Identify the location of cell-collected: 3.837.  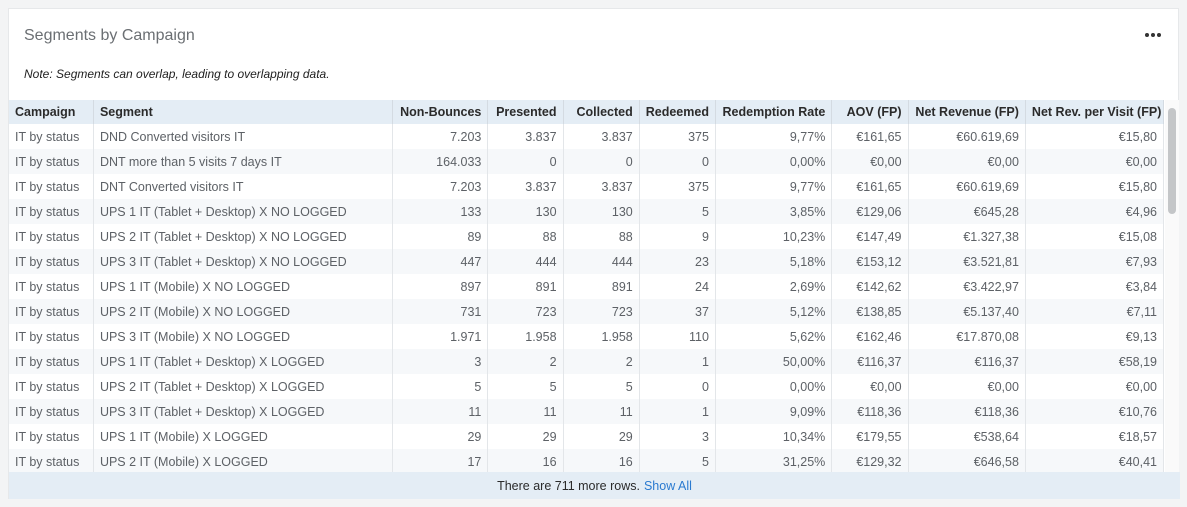
(601, 186).